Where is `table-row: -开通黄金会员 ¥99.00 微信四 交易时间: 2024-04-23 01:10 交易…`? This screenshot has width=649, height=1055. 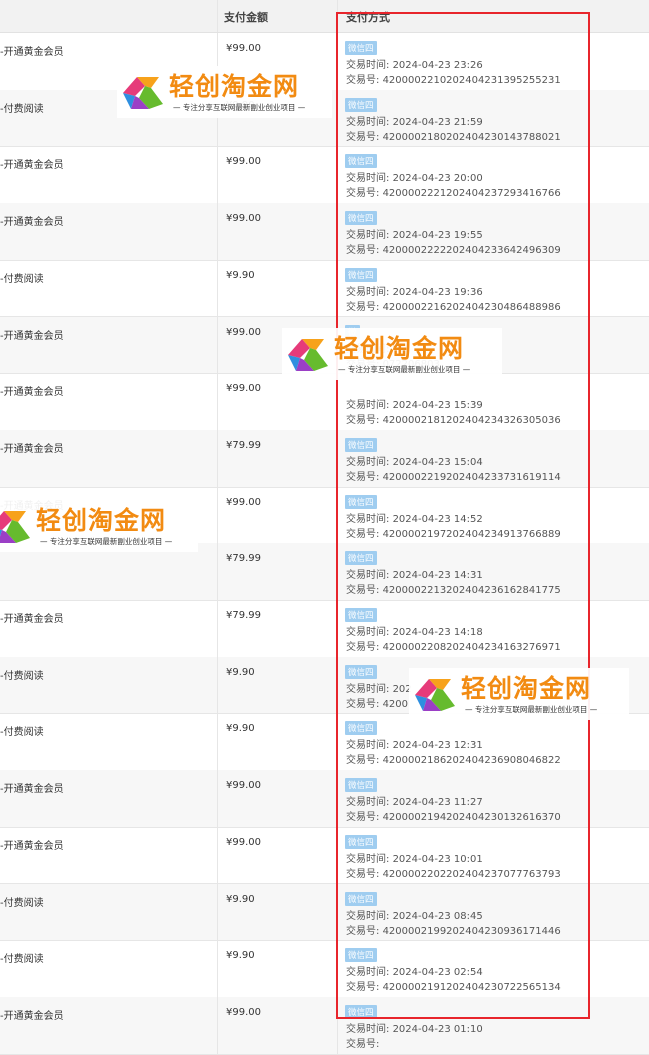
table-row: -开通黄金会员 ¥99.00 微信四 交易时间: 2024-04-23 01:10 交易… is located at coordinates (324, 1025).